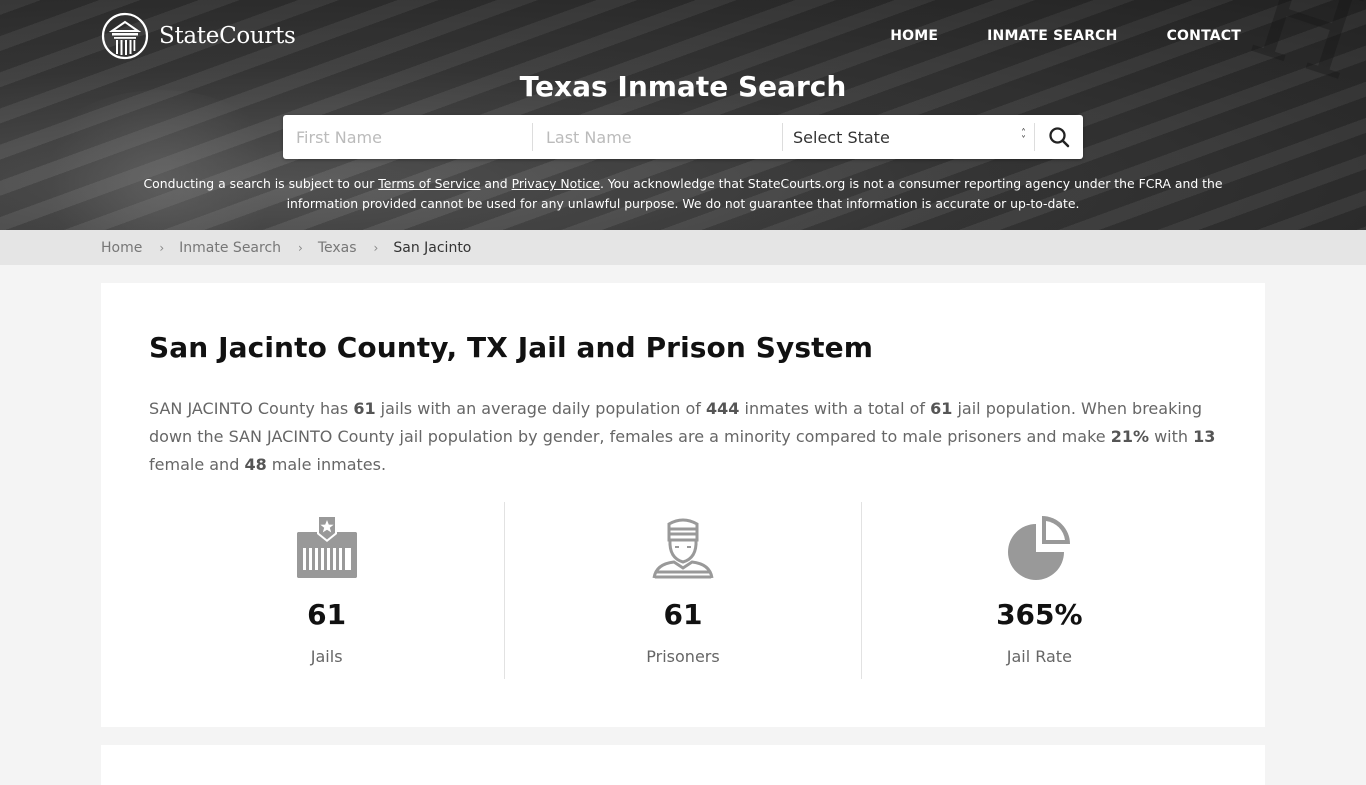  I want to click on male-count: 48, so click(255, 464).